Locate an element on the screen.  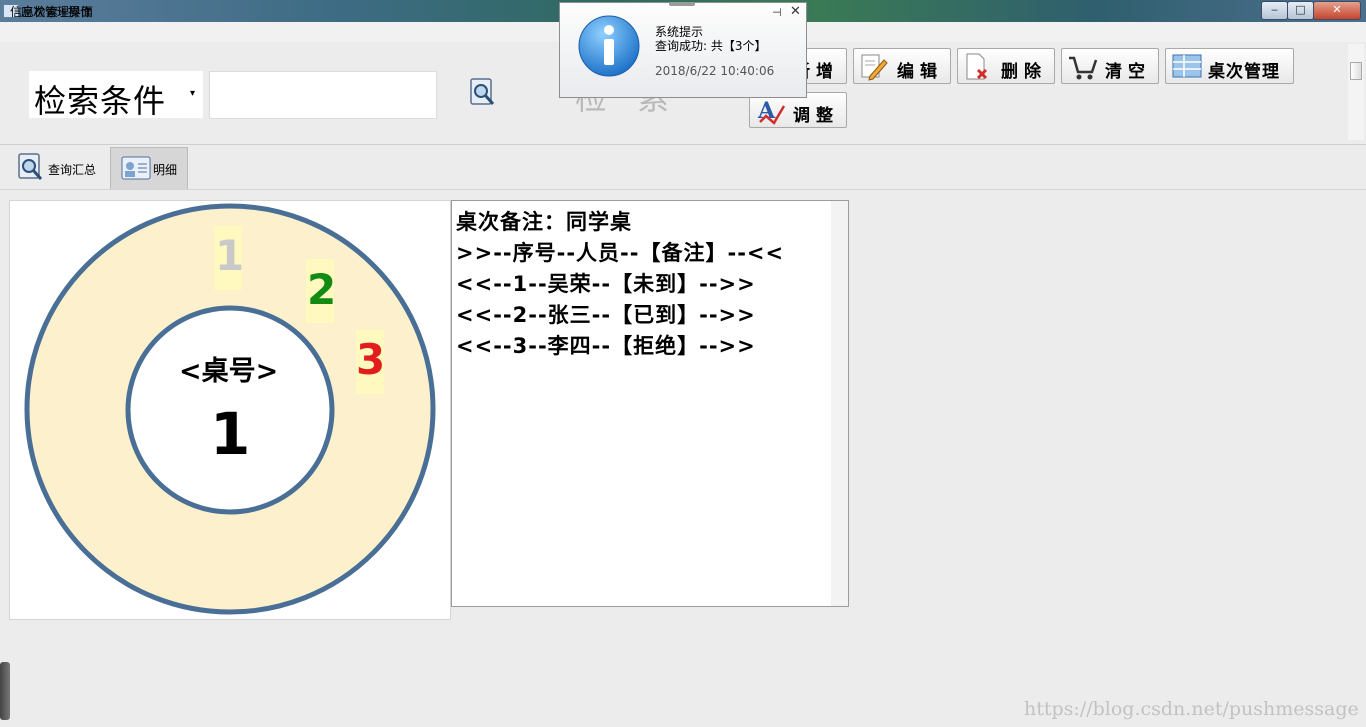
seat-3: 3 is located at coordinates (370, 359).